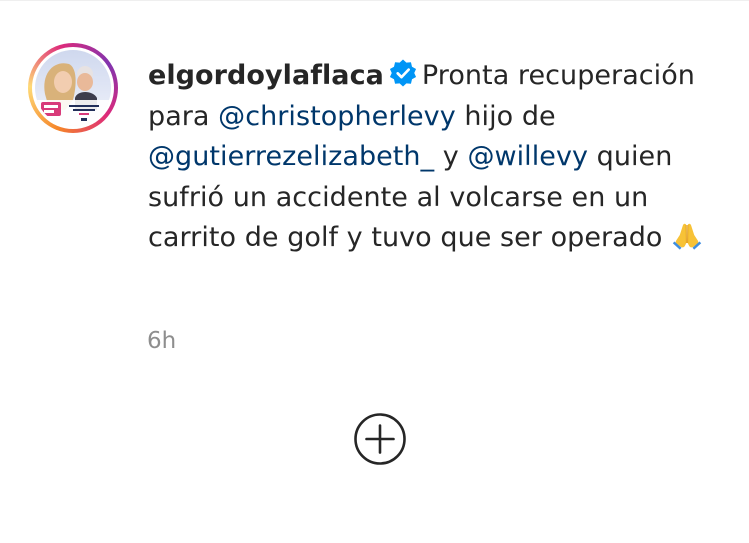 Image resolution: width=749 pixels, height=543 pixels. I want to click on folded-hands-emoji, so click(687, 235).